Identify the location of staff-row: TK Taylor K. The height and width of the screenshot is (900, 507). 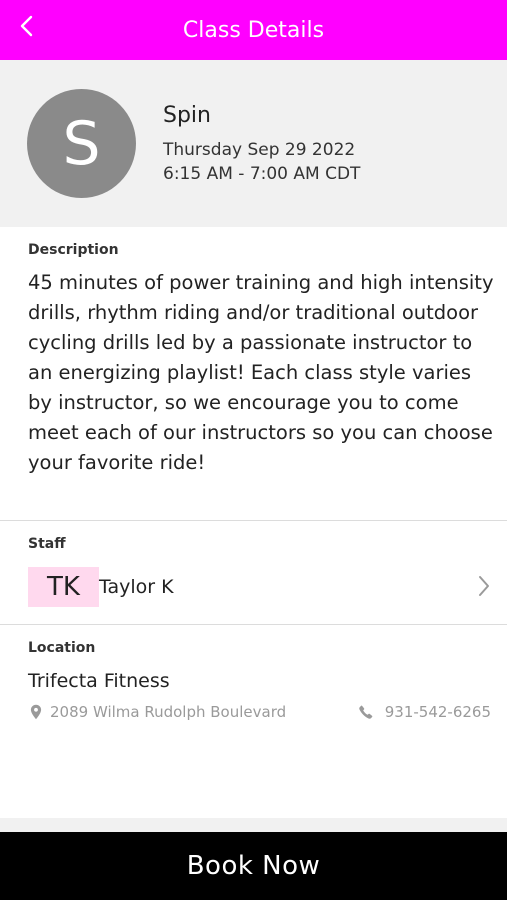
(253, 587).